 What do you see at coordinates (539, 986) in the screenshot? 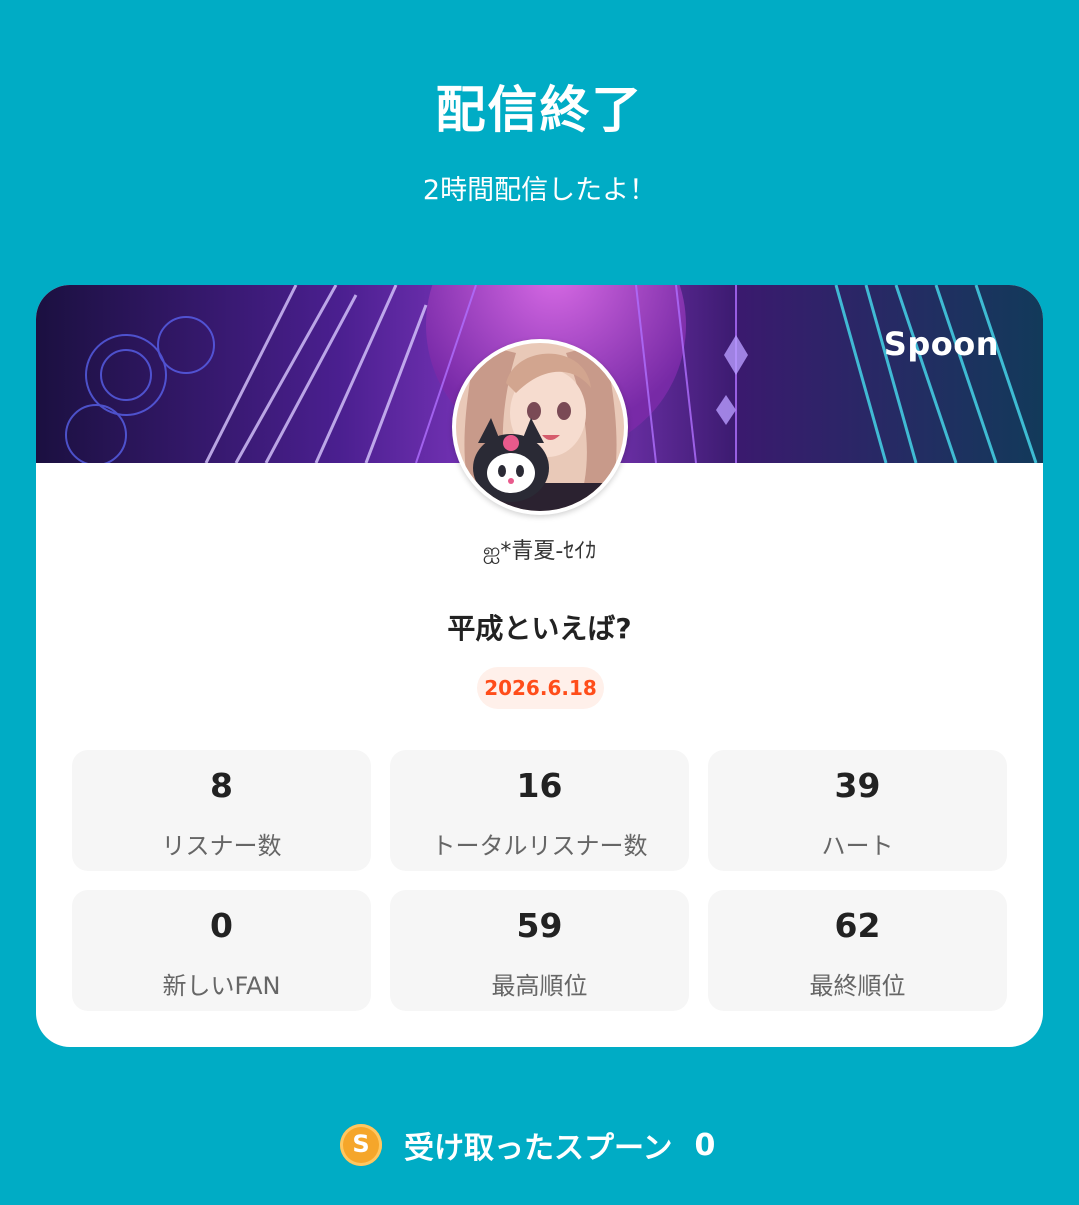
I see `stat-label: 最高順位` at bounding box center [539, 986].